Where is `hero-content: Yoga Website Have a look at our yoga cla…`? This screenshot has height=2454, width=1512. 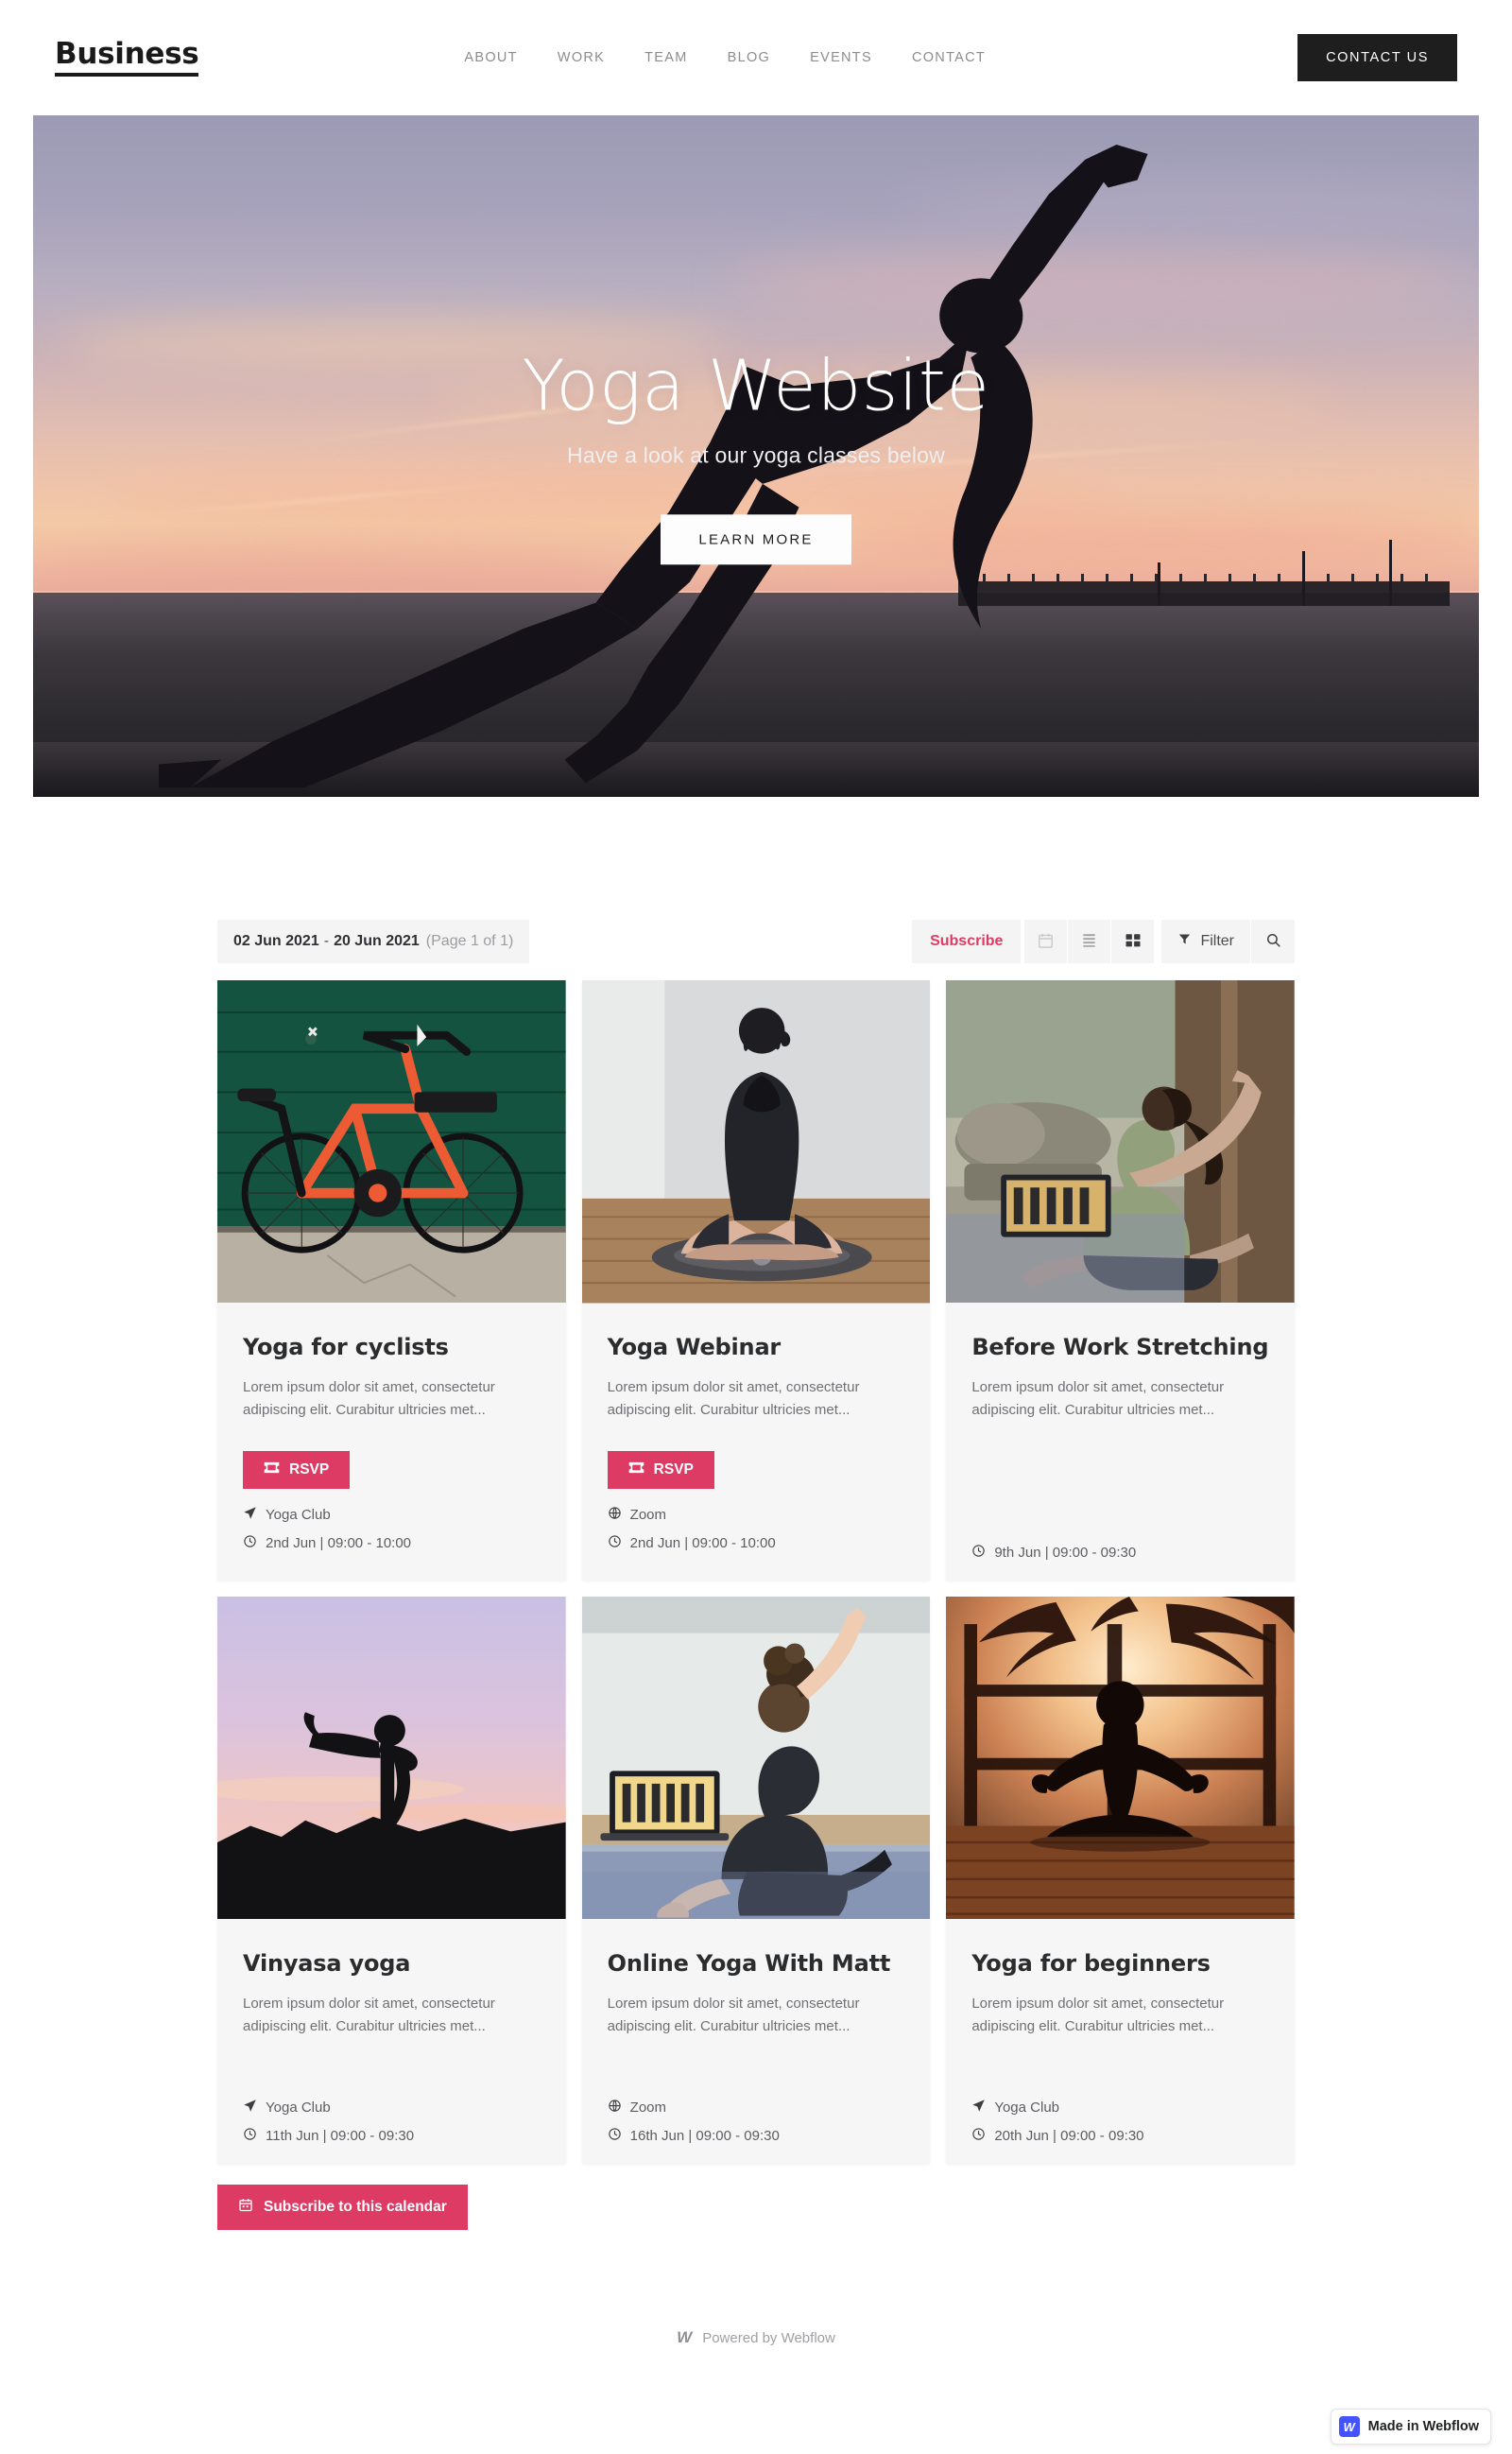 hero-content: Yoga Website Have a look at our yoga cla… is located at coordinates (756, 456).